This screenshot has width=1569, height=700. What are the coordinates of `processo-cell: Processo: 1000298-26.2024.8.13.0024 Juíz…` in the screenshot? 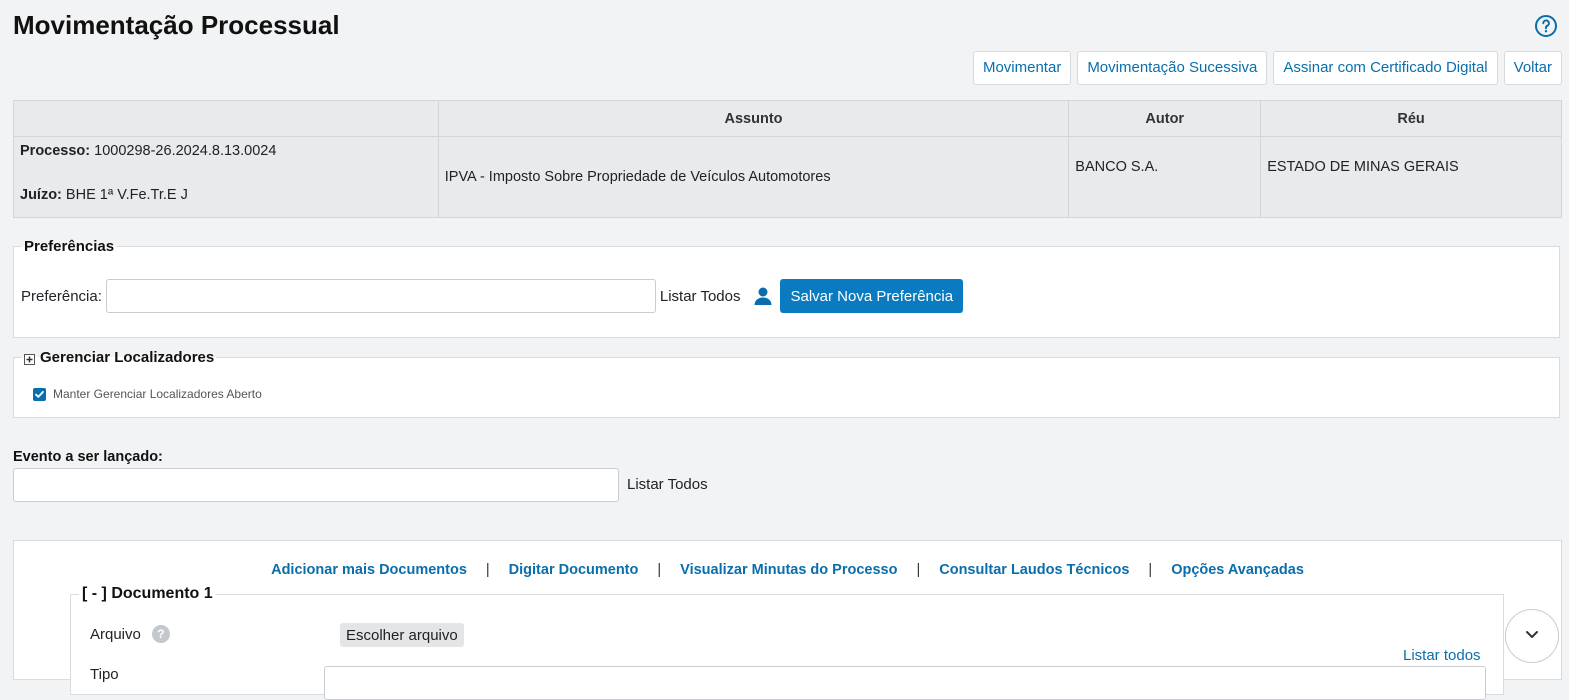 It's located at (226, 177).